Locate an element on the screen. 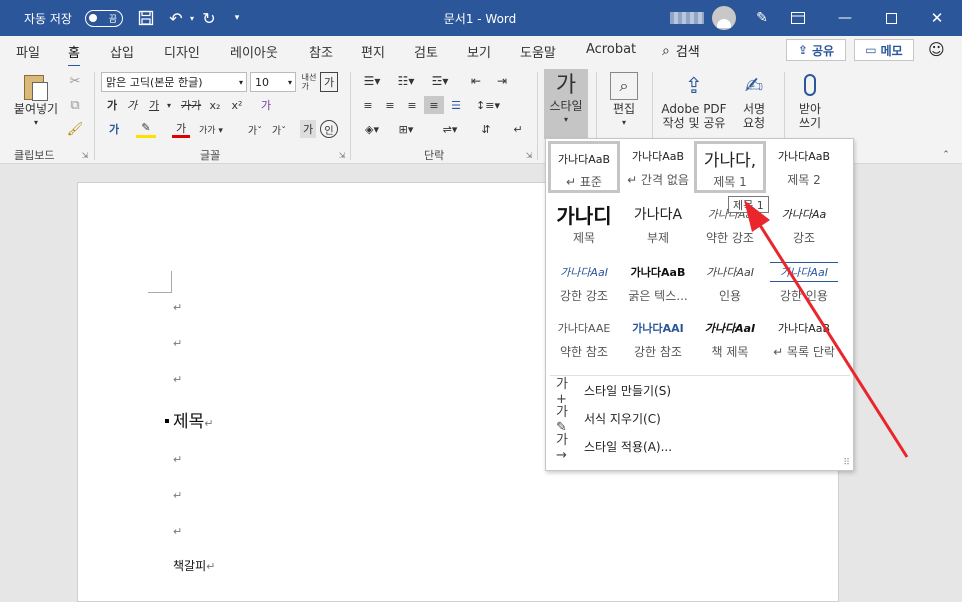  arrow-head is located at coordinates (757, 216).